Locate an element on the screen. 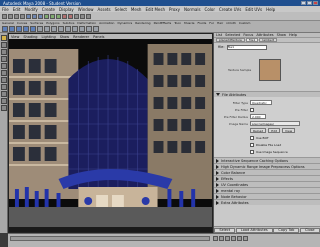 Image resolution: width=320 pixels, height=247 pixels. render-current-frame-icon is located at coordinates (64, 16).